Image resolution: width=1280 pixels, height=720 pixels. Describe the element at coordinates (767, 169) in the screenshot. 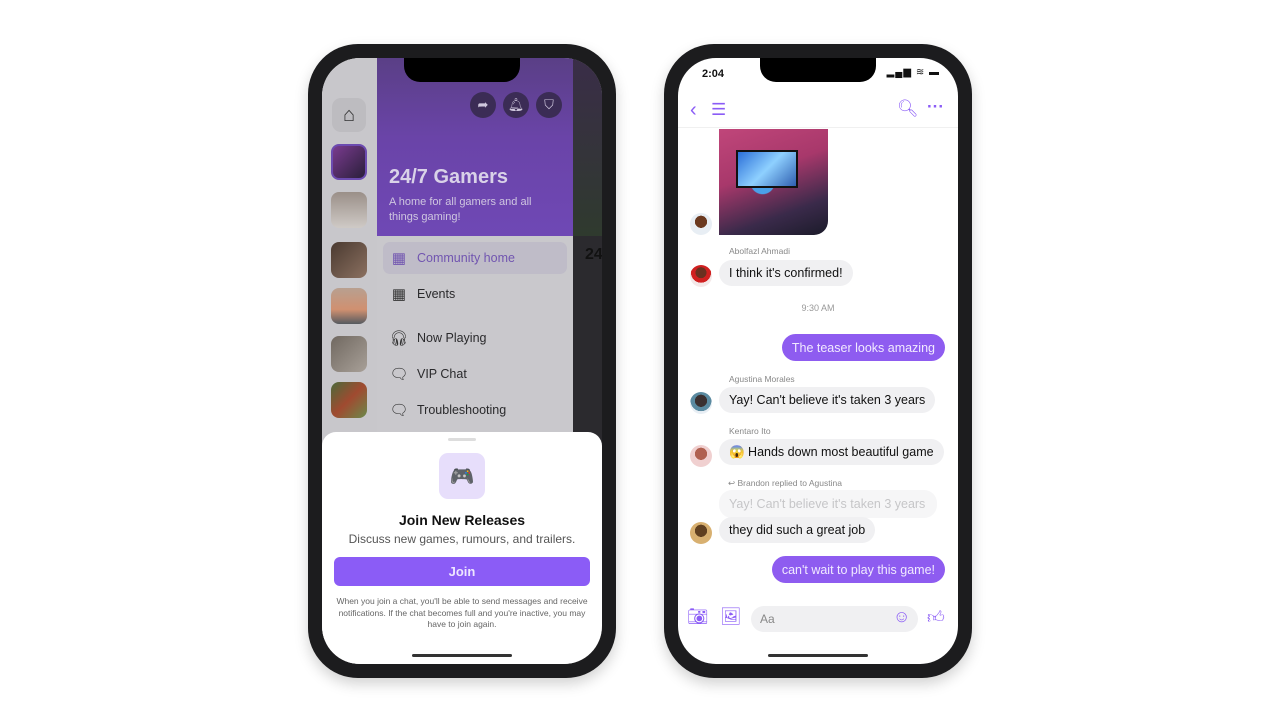

I see `photo-monitor` at that location.